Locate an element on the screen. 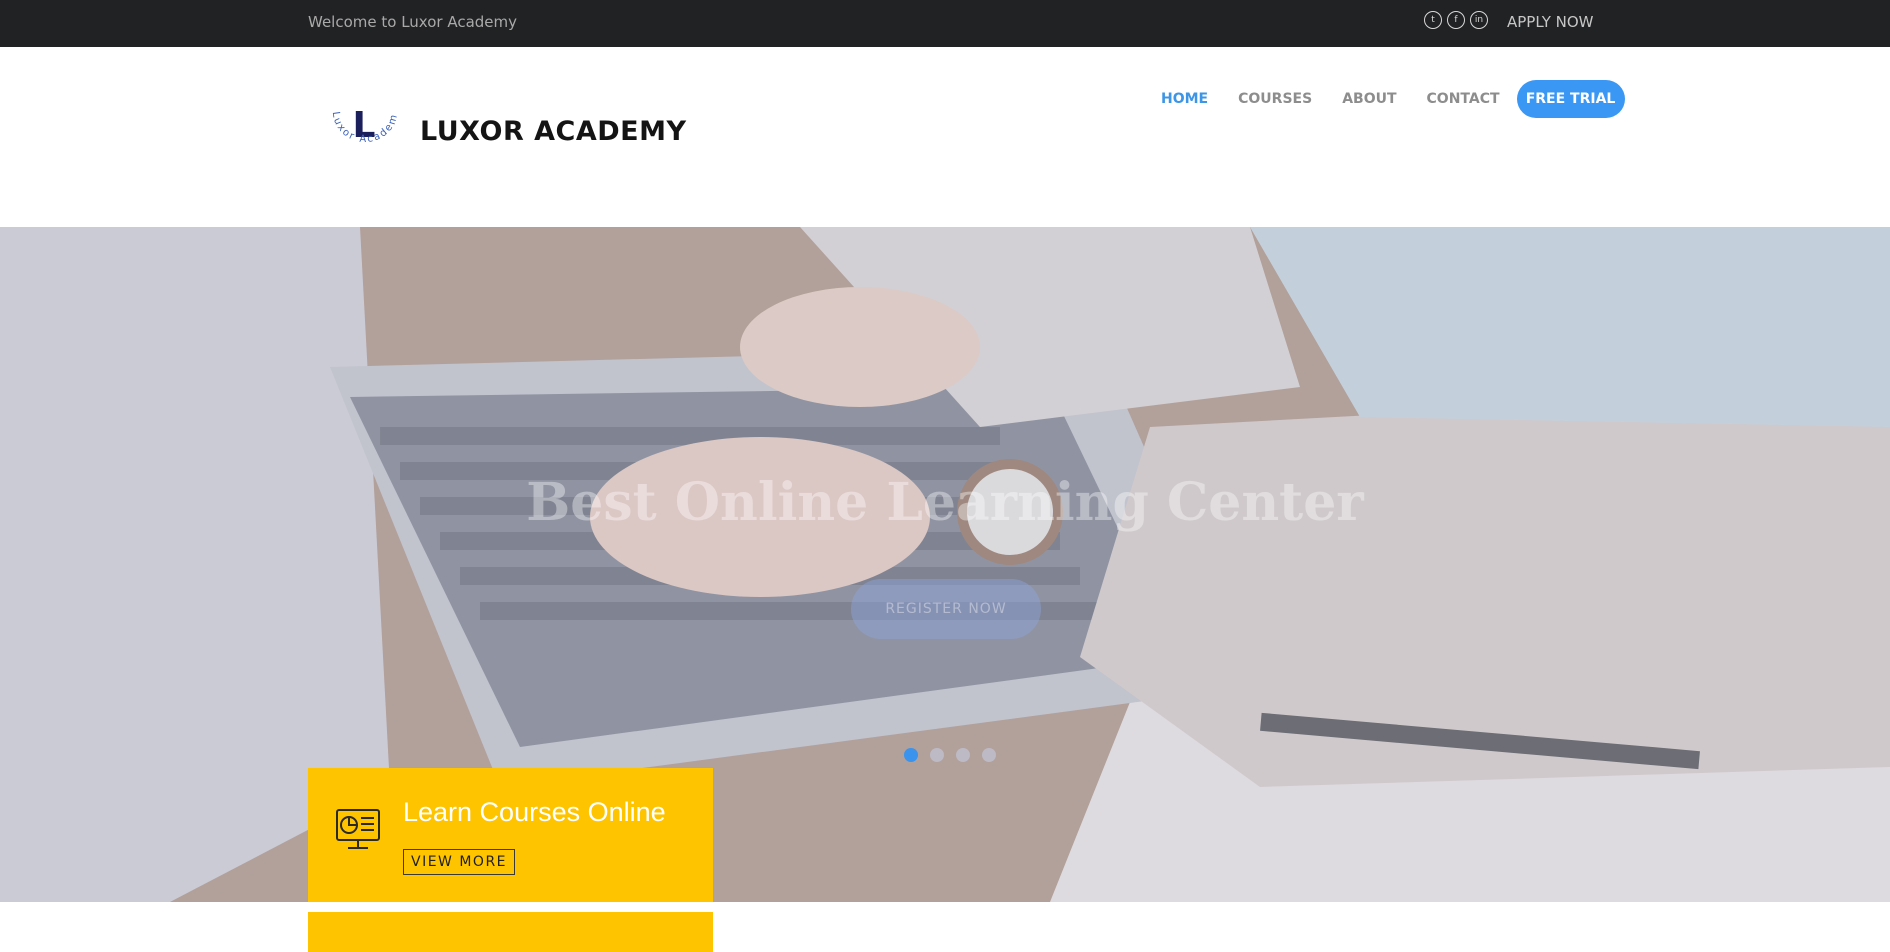 This screenshot has width=1890, height=952. welcome-text: Welcome to Luxor Academy is located at coordinates (413, 22).